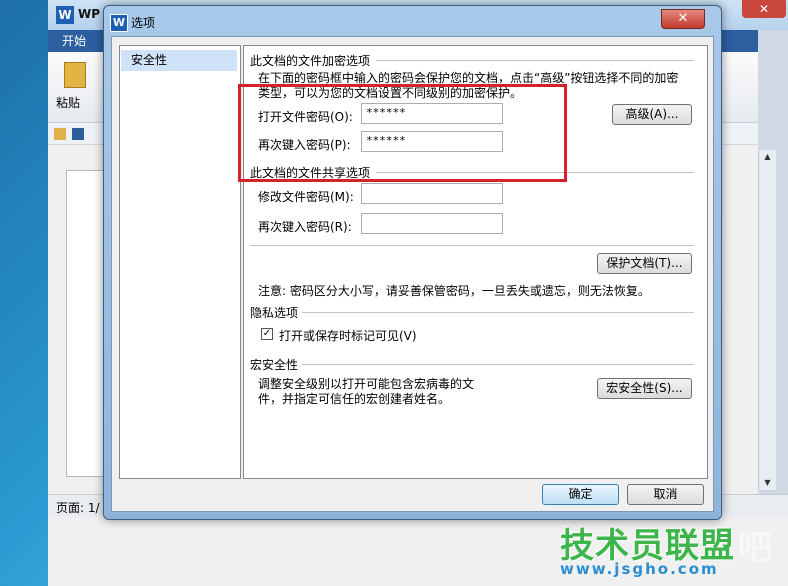 This screenshot has width=788, height=586. I want to click on options-nav-list: 安全性, so click(180, 262).